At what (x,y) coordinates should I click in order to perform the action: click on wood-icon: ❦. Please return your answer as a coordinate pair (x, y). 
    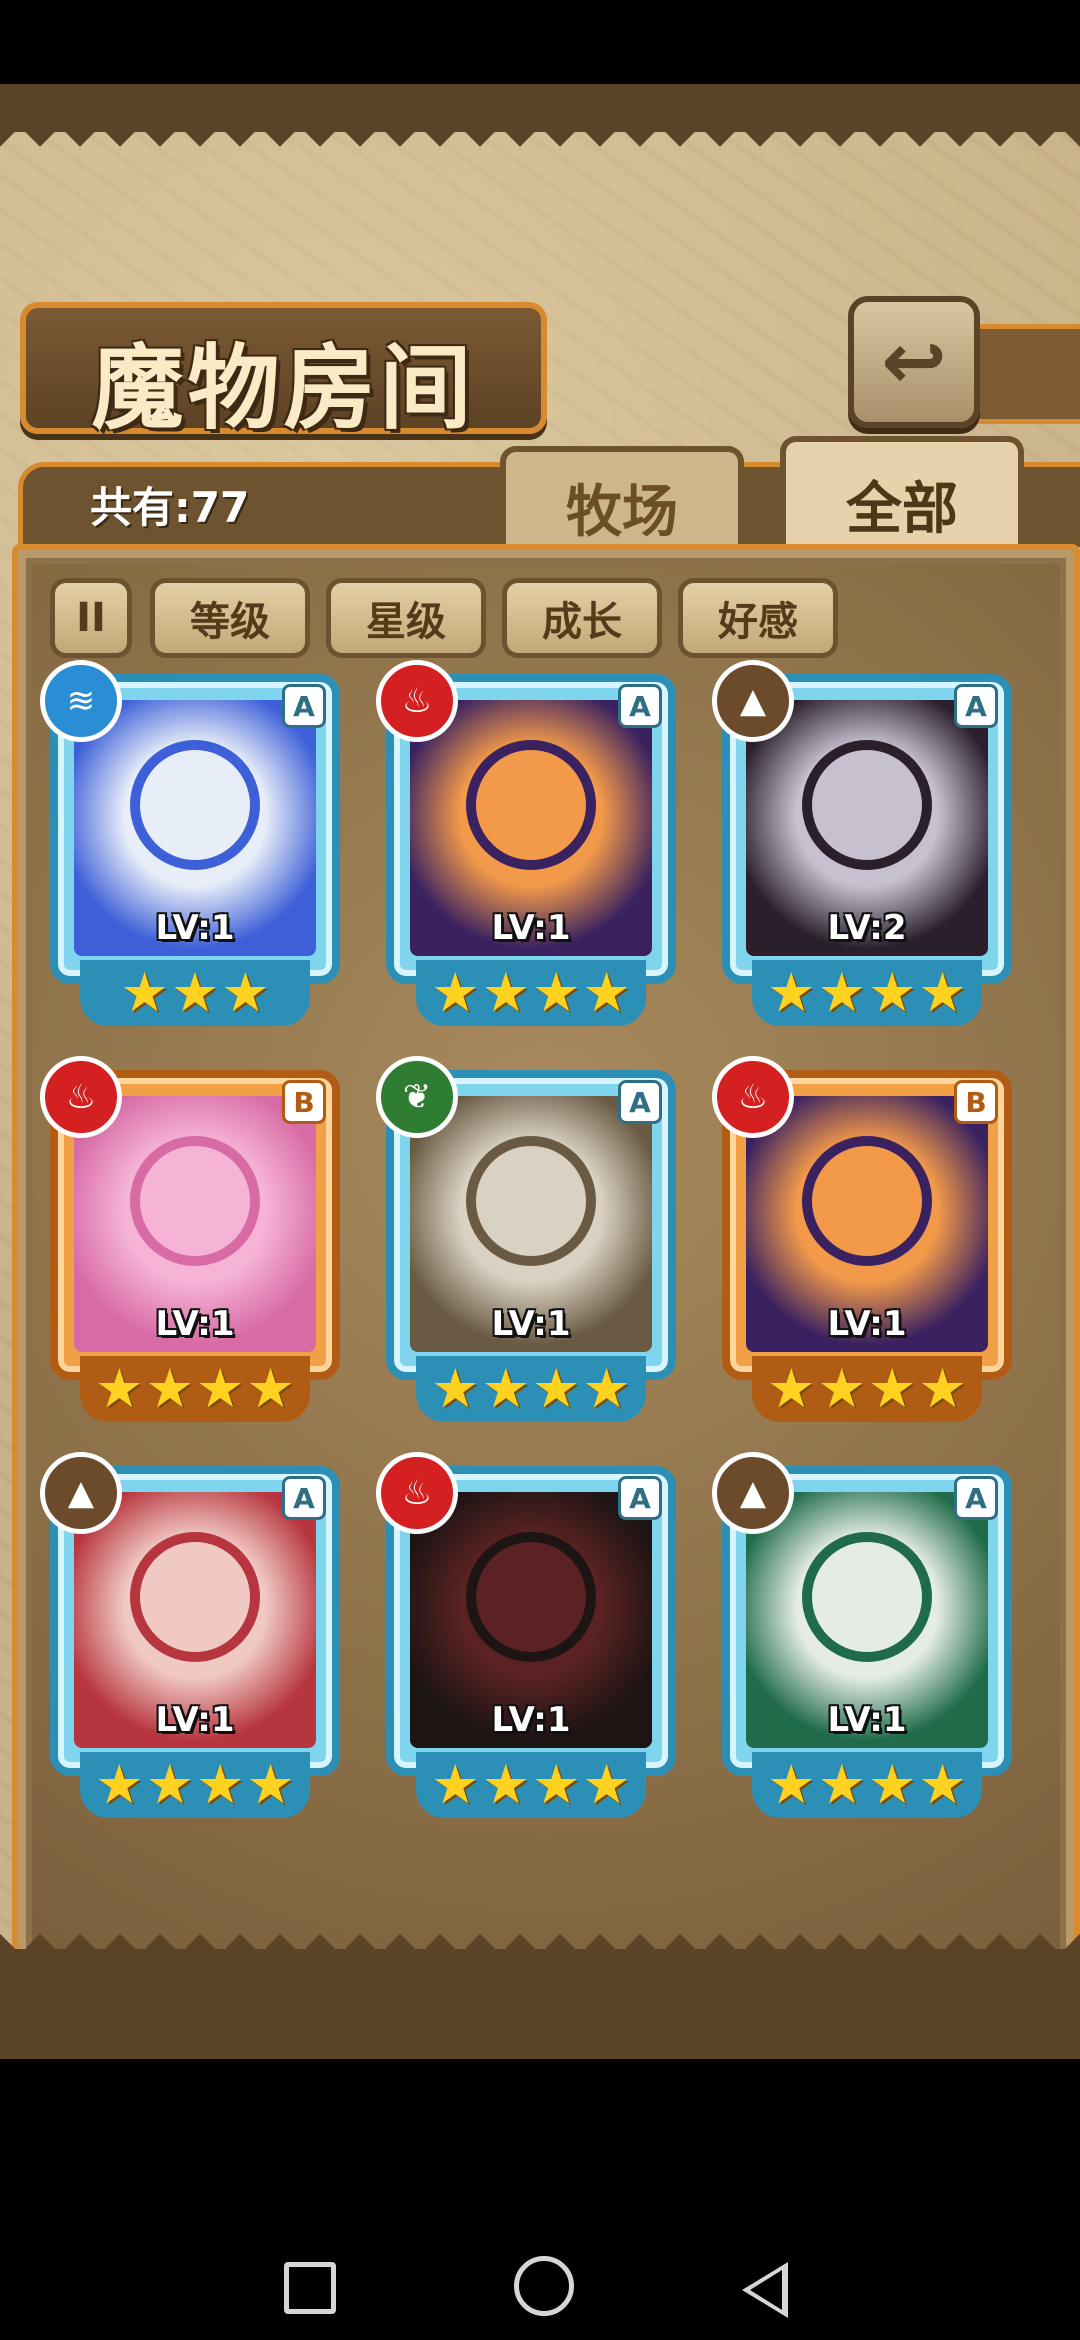
    Looking at the image, I should click on (417, 1097).